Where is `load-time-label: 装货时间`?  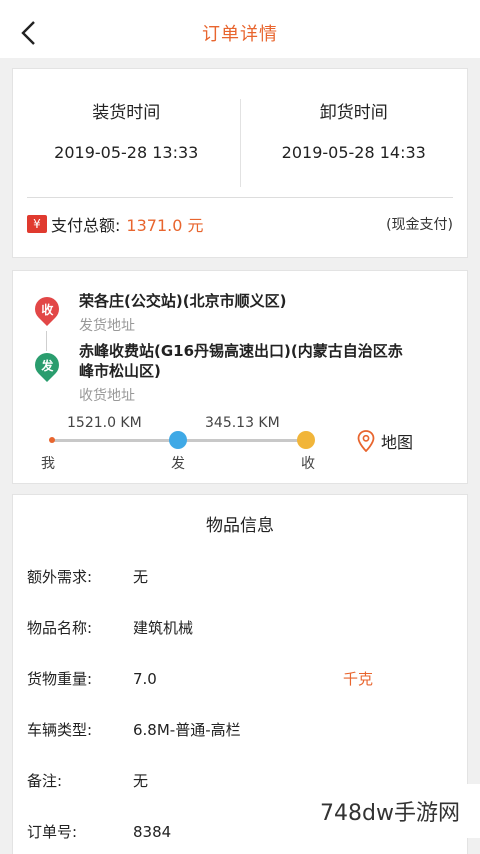
load-time-label: 装货时间 is located at coordinates (126, 113).